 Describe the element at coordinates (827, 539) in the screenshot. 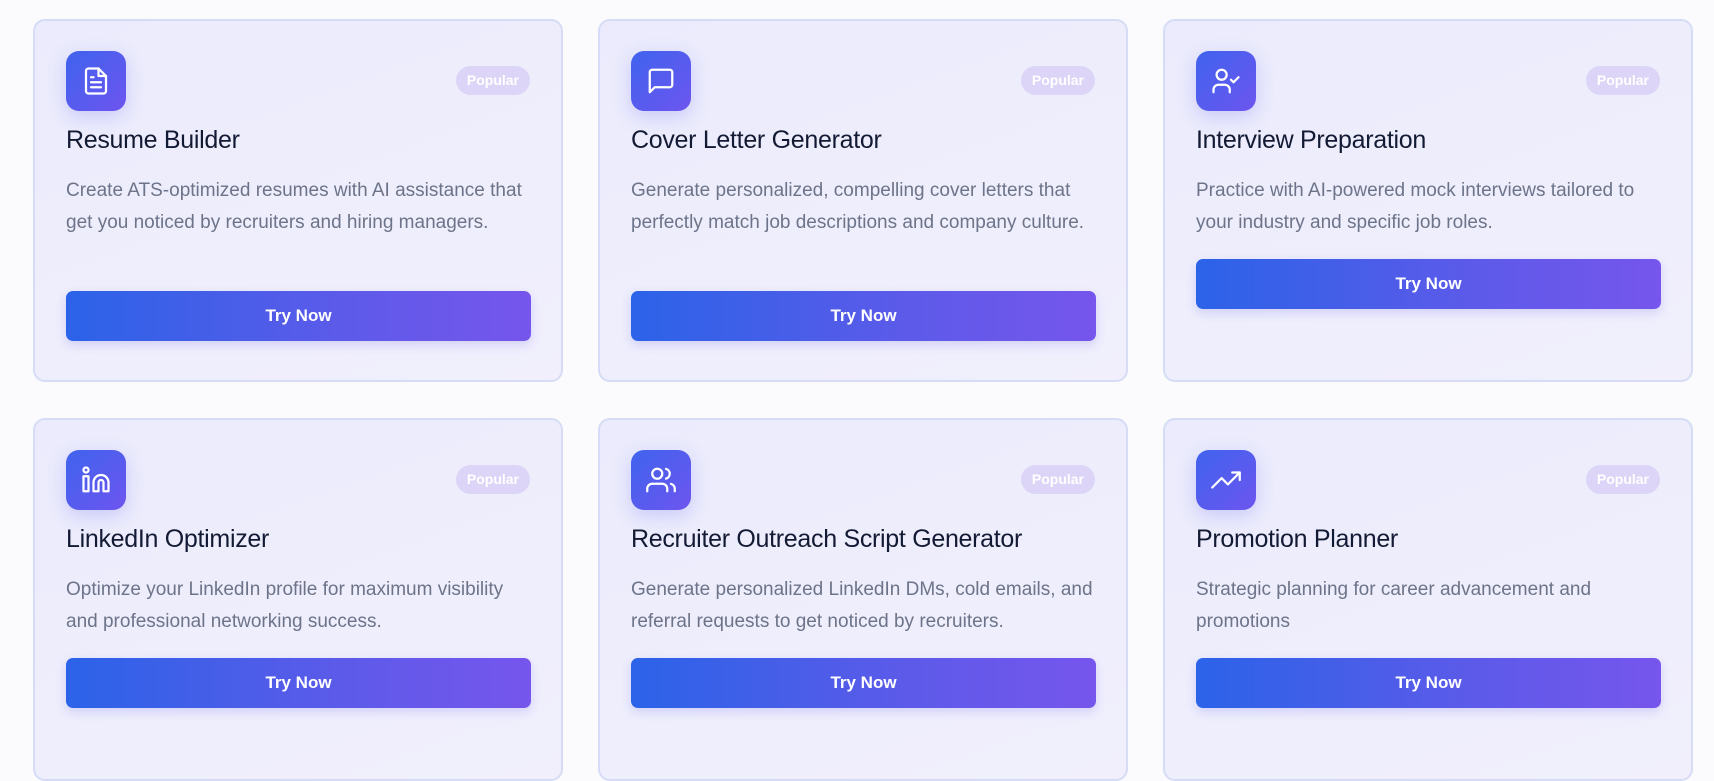

I see `card-title: Recruiter Outreach Script Generator` at that location.